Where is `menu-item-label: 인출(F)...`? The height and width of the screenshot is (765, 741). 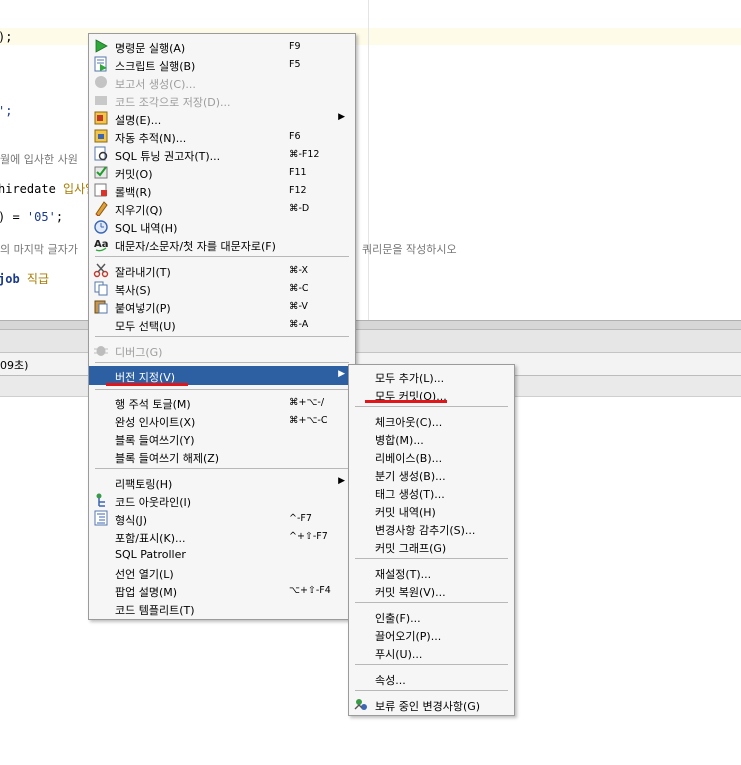
menu-item-label: 인출(F)... is located at coordinates (398, 618).